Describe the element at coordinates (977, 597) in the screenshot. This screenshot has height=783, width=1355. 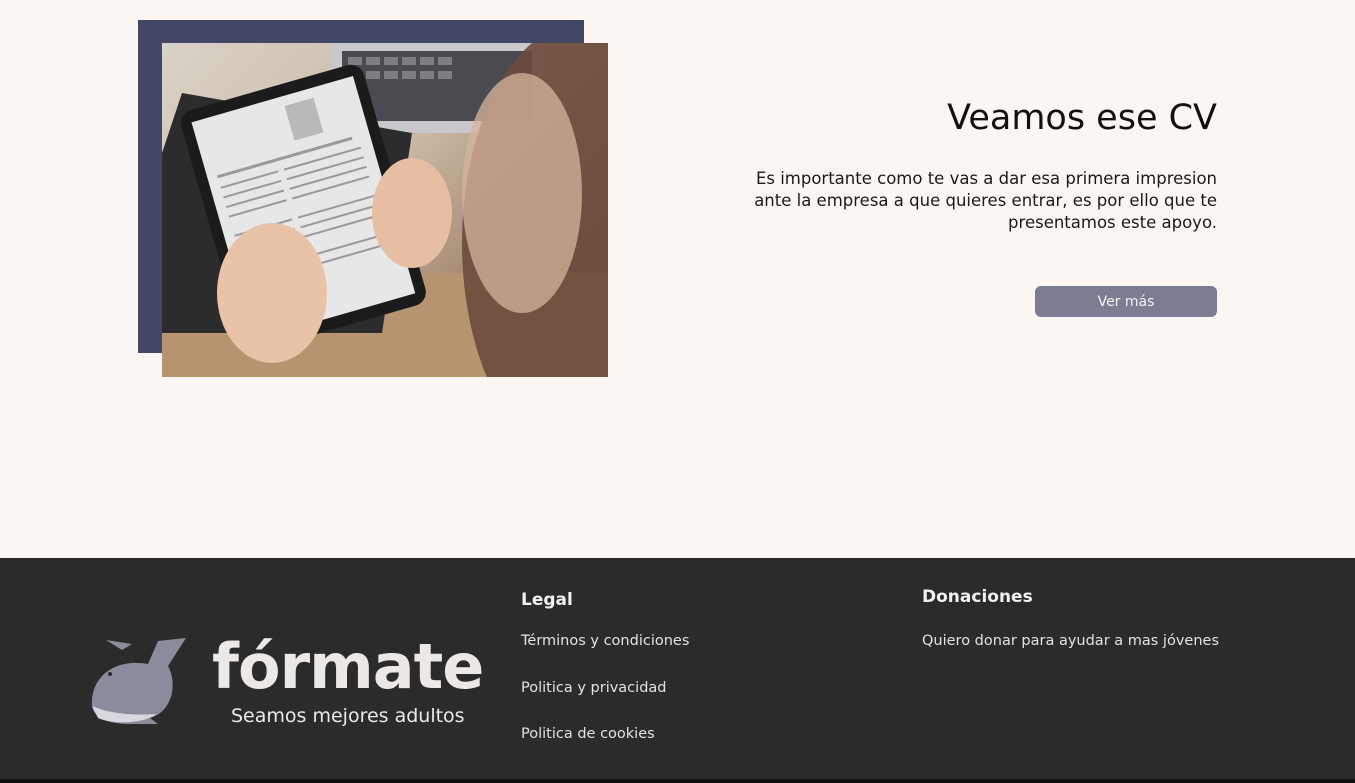
I see `donations-heading: Donaciones` at that location.